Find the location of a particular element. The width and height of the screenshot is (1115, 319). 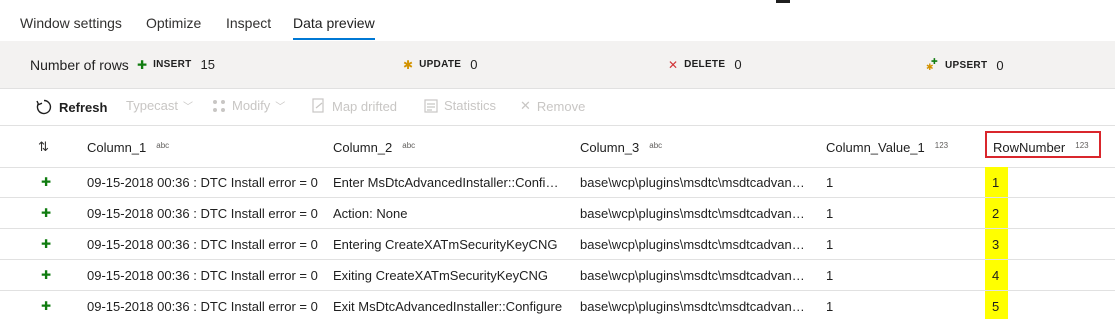

rownumber-highlight: 4 is located at coordinates (996, 275).